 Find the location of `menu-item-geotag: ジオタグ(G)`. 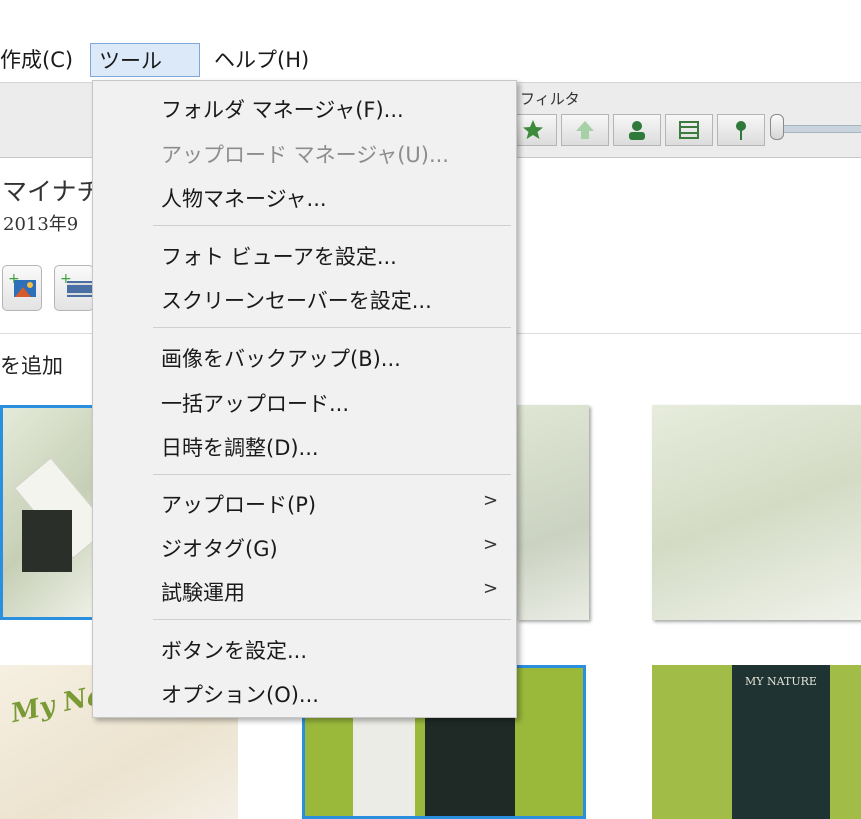

menu-item-geotag: ジオタグ(G) is located at coordinates (219, 548).